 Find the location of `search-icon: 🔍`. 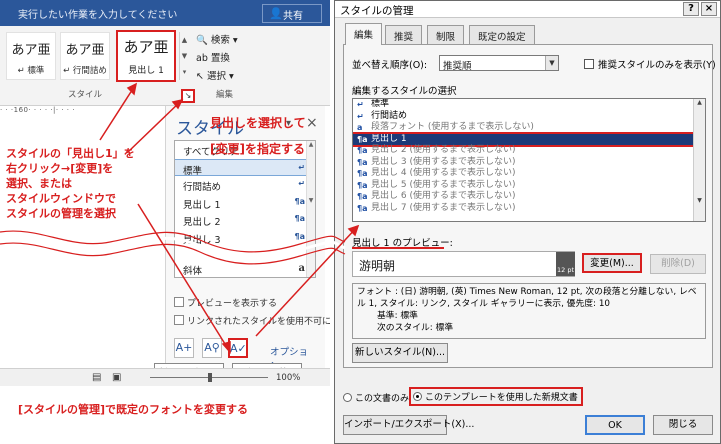

search-icon: 🔍 is located at coordinates (202, 40).